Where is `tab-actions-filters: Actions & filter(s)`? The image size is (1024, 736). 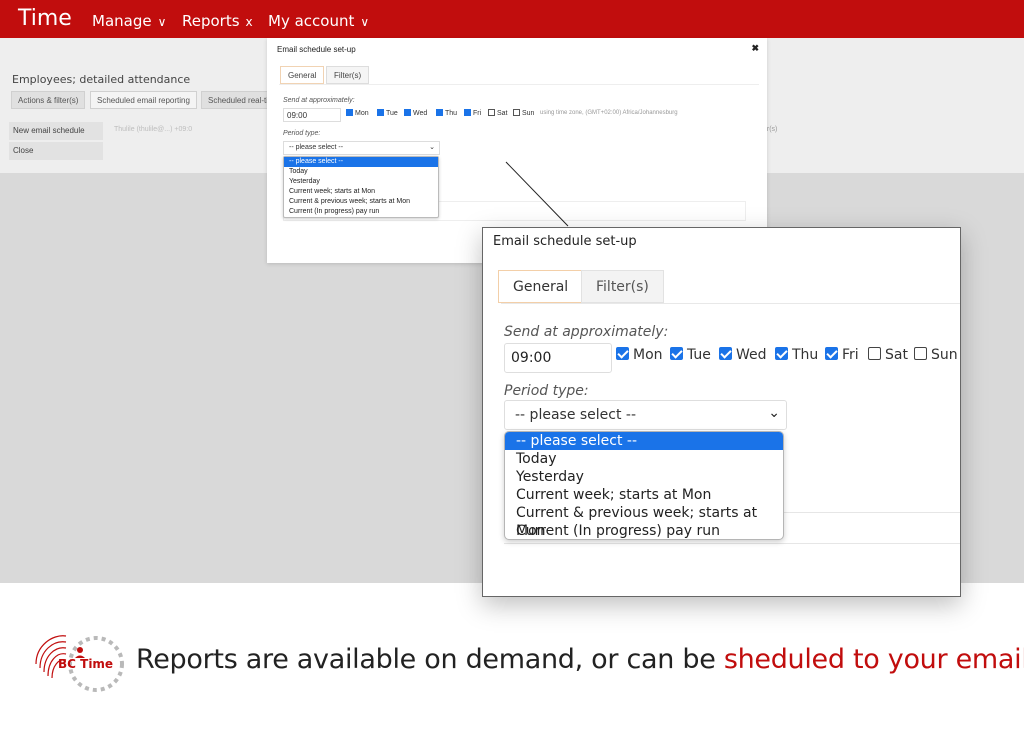 tab-actions-filters: Actions & filter(s) is located at coordinates (48, 100).